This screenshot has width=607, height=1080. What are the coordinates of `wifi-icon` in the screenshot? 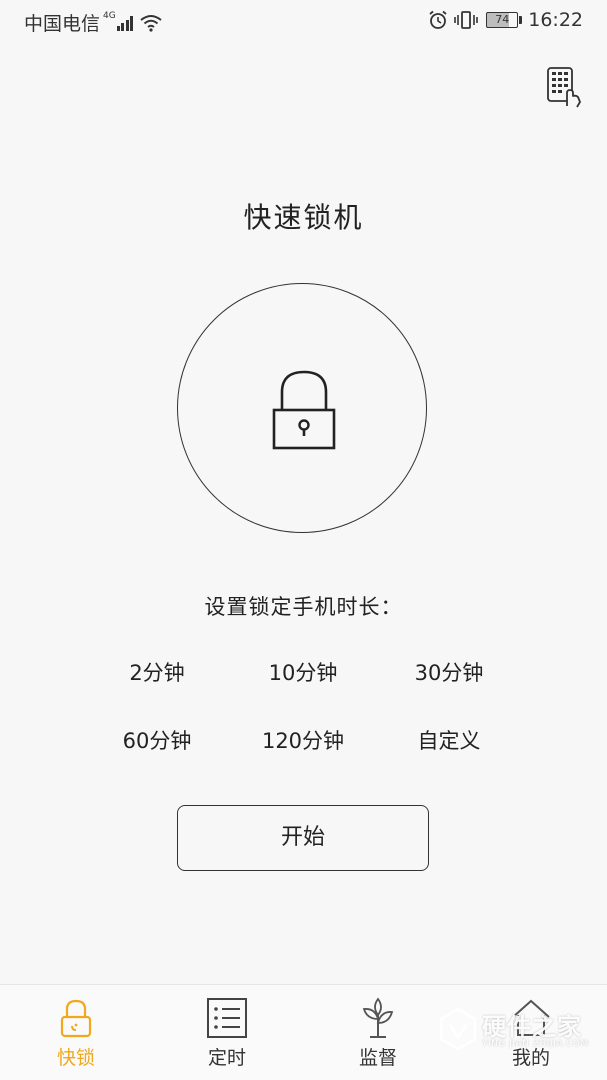 It's located at (151, 23).